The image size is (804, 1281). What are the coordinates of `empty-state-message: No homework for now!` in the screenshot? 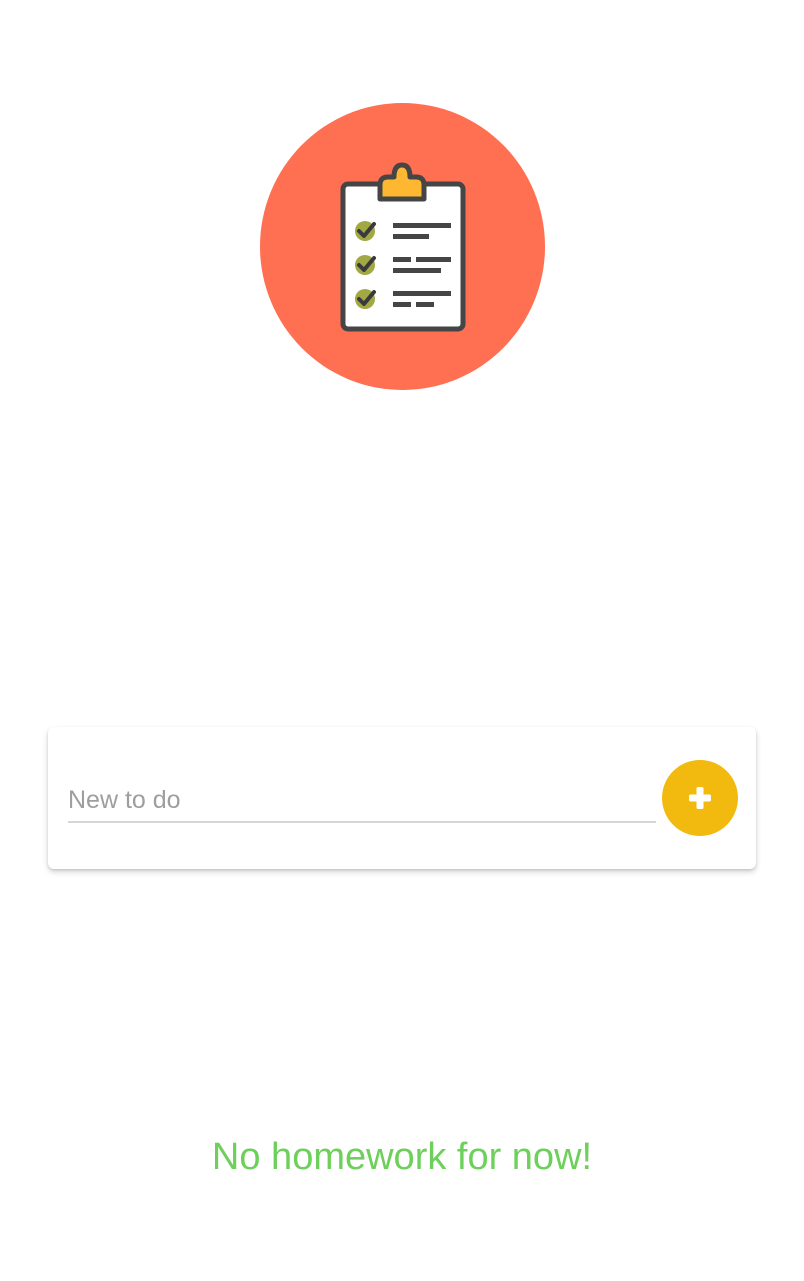 It's located at (402, 1157).